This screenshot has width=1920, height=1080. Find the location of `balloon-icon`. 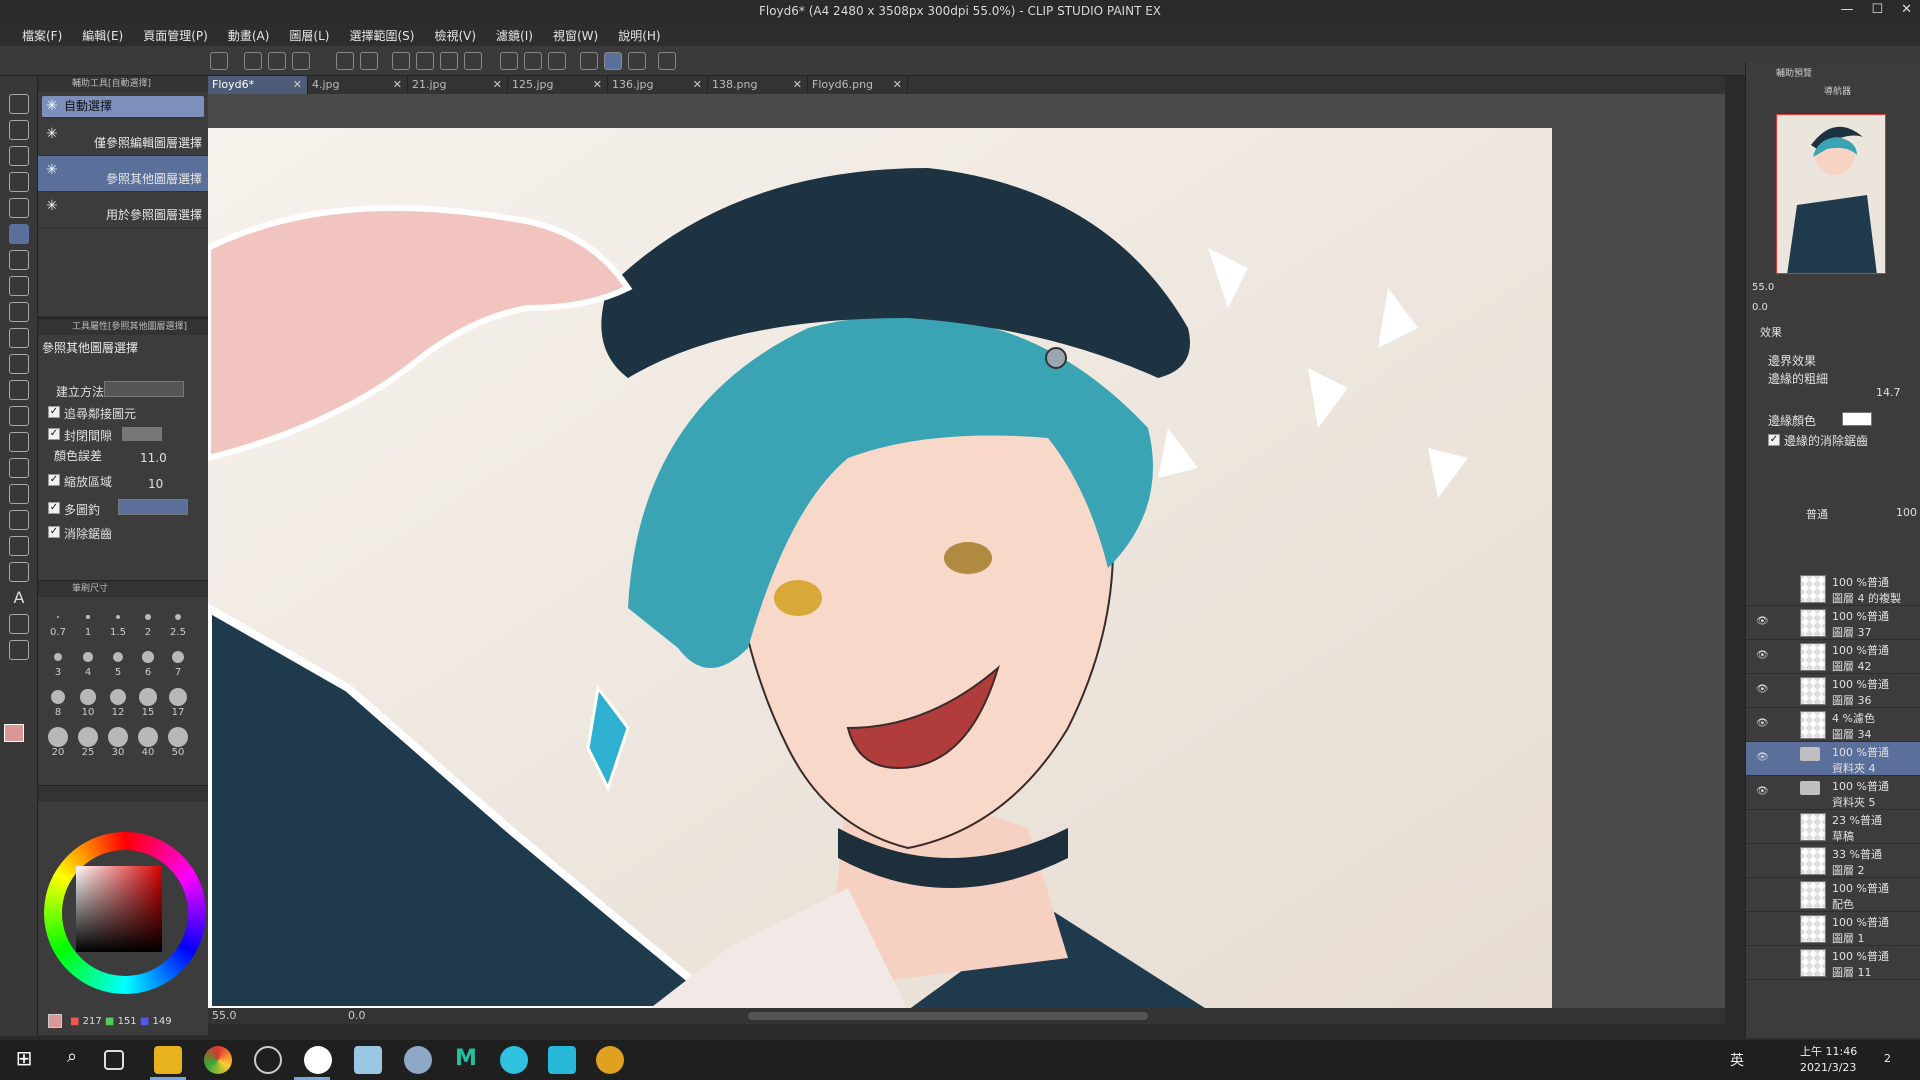

balloon-icon is located at coordinates (19, 624).